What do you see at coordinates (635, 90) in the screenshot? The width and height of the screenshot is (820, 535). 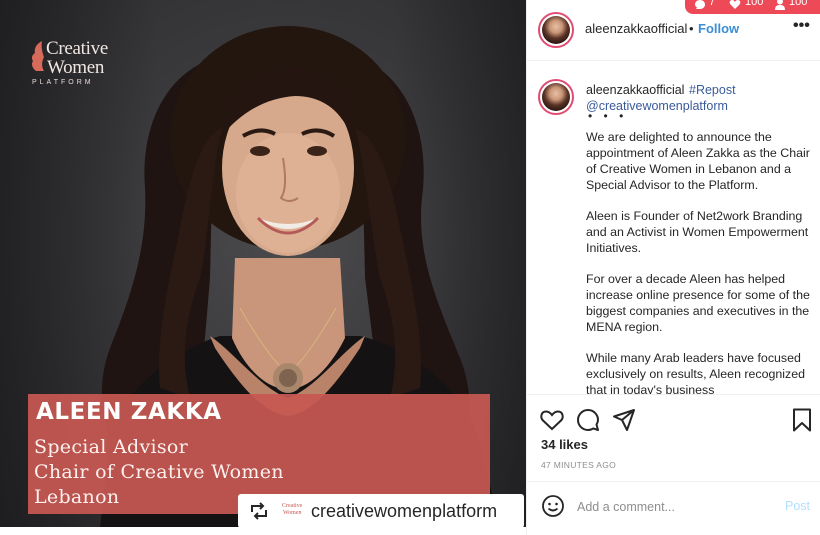 I see `caption-username: aleenzakkaofficial` at bounding box center [635, 90].